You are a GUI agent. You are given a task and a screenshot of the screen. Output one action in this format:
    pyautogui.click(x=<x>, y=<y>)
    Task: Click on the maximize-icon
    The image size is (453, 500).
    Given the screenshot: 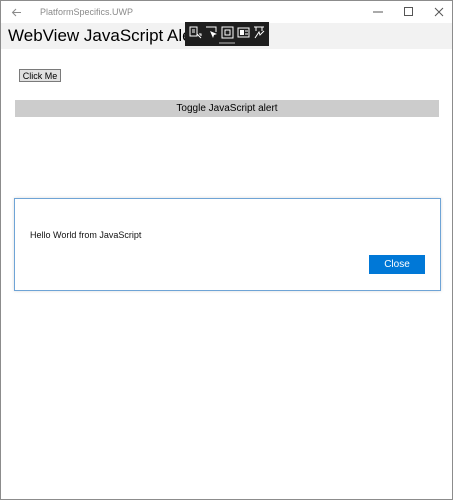 What is the action you would take?
    pyautogui.click(x=408, y=11)
    